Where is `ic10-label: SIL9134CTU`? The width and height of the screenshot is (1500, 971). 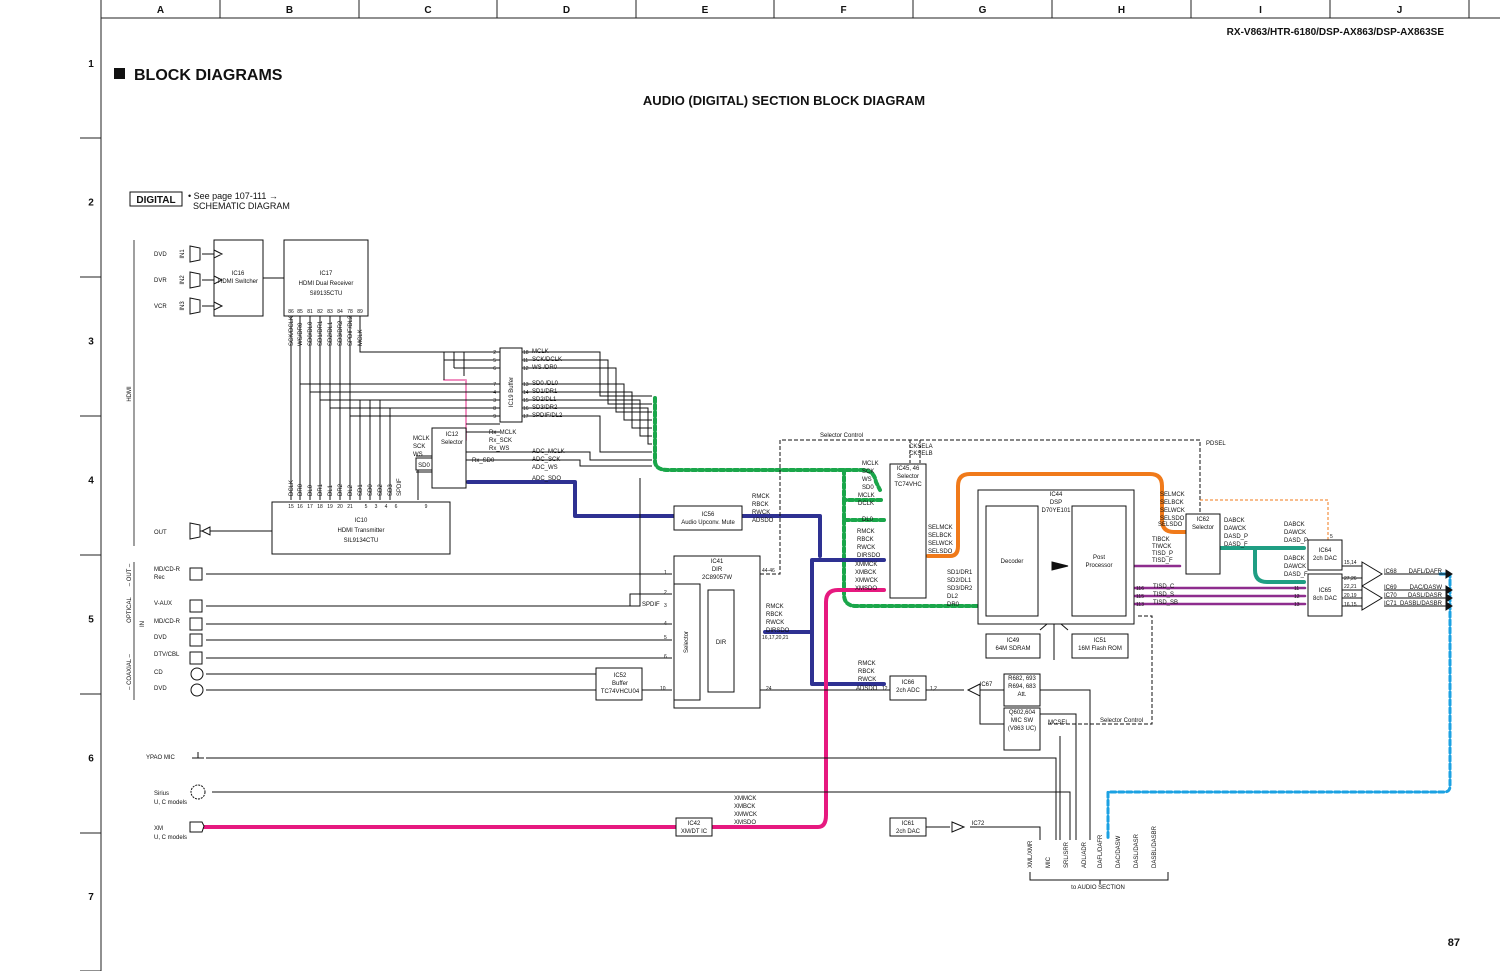 ic10-label: SIL9134CTU is located at coordinates (361, 541).